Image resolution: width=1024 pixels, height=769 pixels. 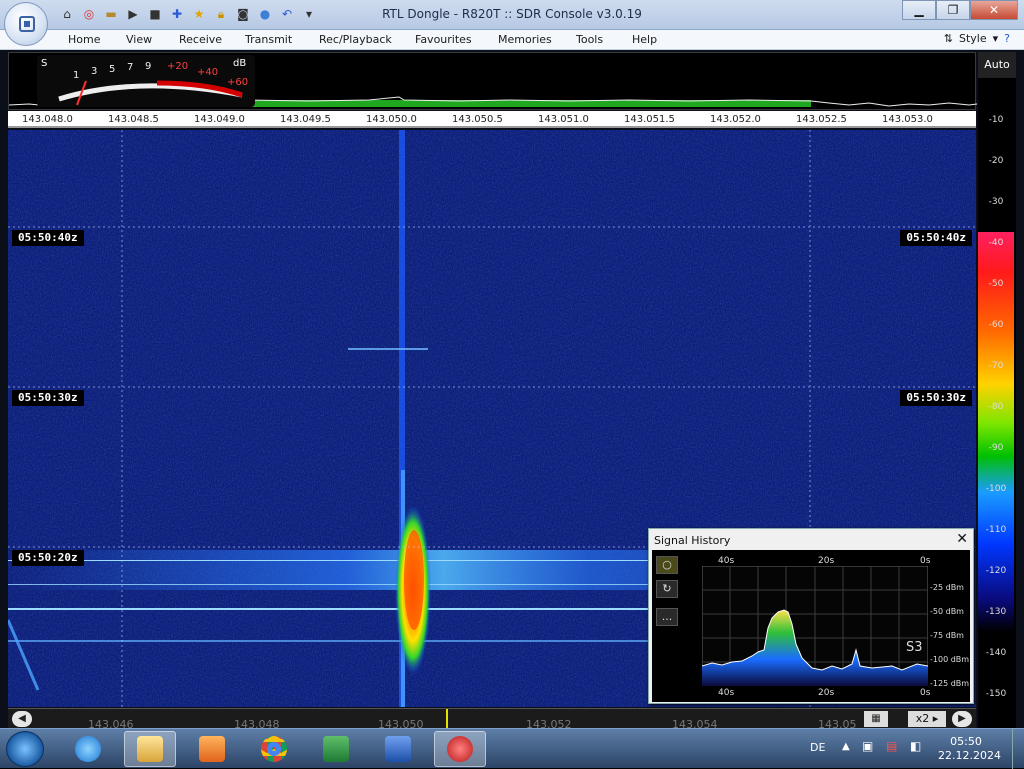 What do you see at coordinates (146, 81) in the screenshot?
I see `s-meter: S dB 1 3 5 7 9 +20 +40 +60` at bounding box center [146, 81].